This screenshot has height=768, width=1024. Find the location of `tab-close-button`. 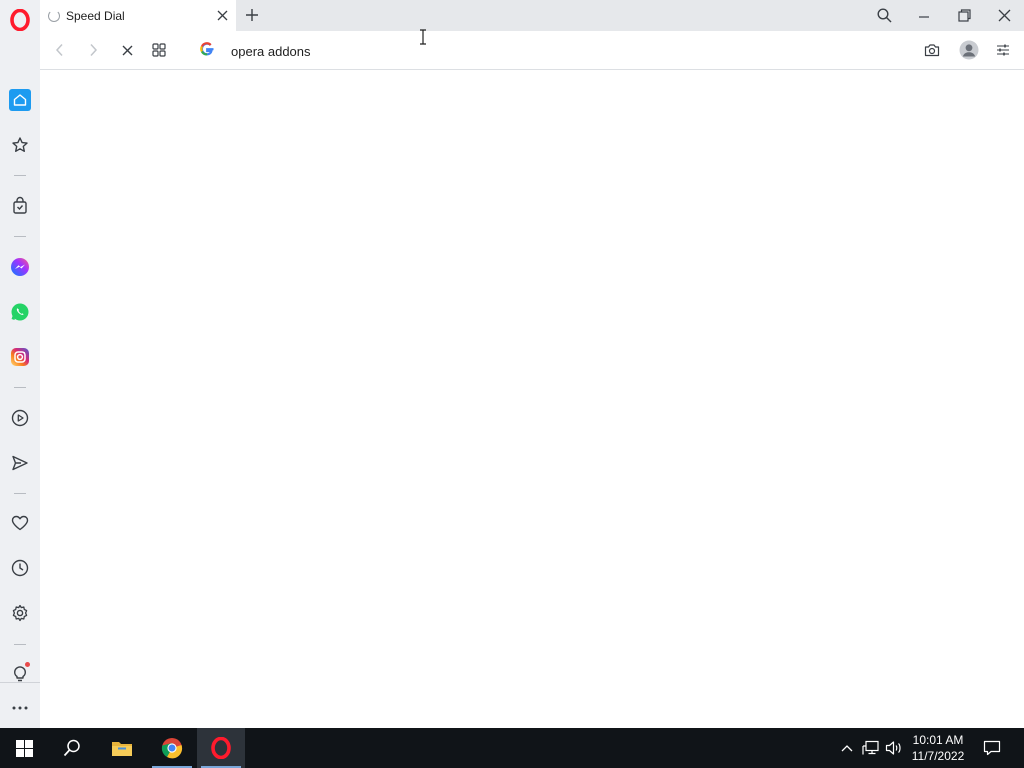

tab-close-button is located at coordinates (222, 16).